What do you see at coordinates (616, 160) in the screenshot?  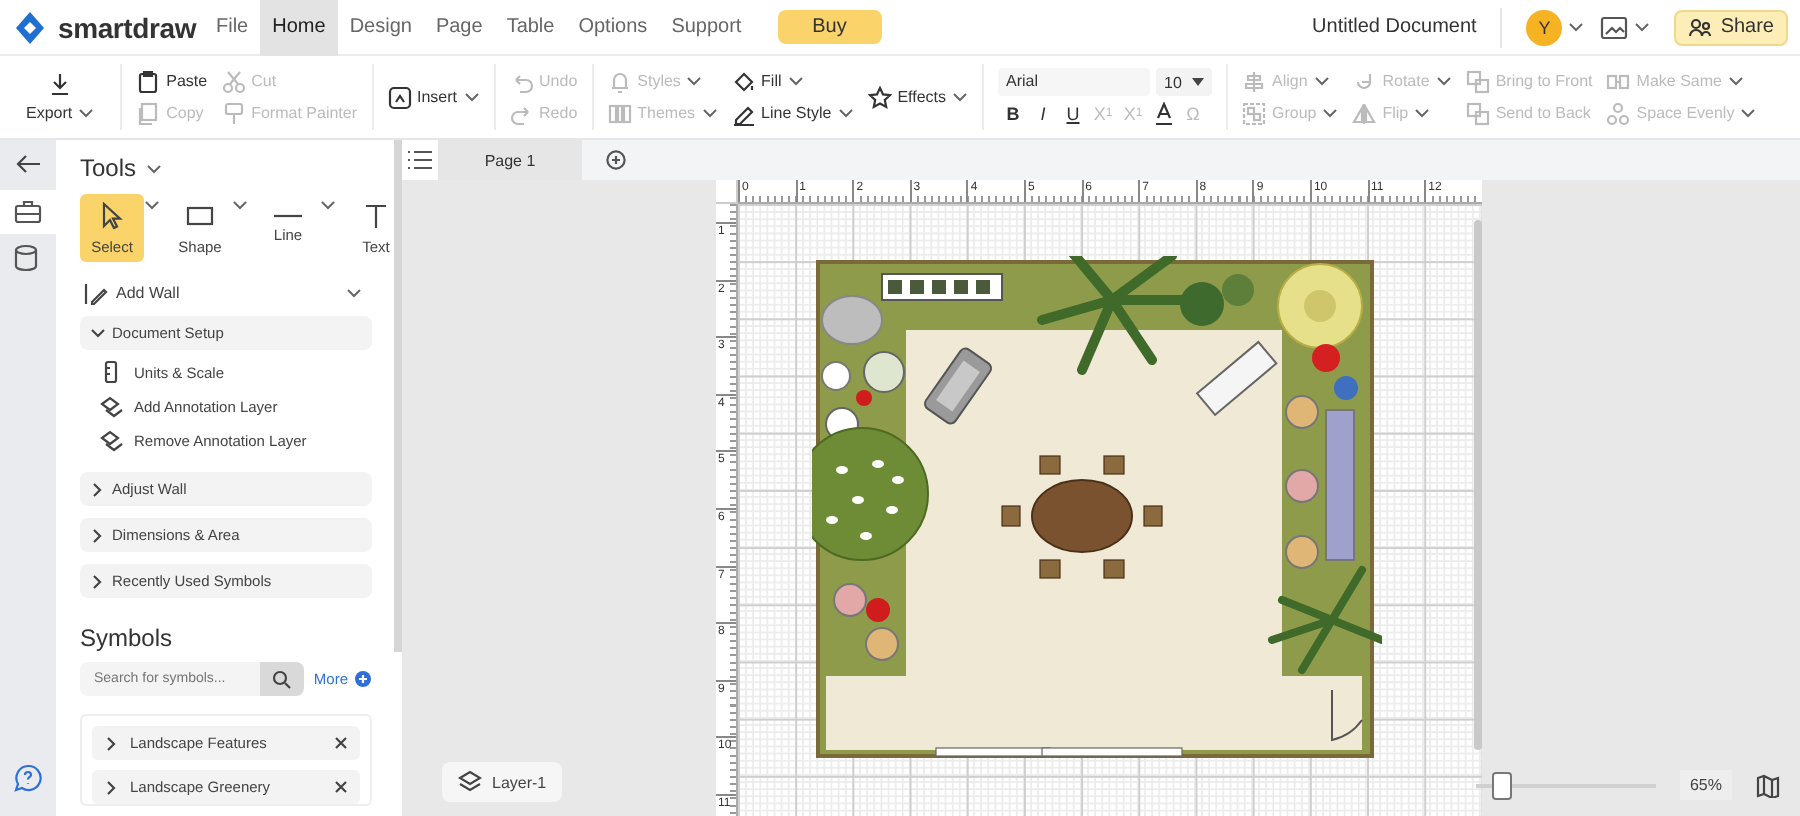 I see `add-icon` at bounding box center [616, 160].